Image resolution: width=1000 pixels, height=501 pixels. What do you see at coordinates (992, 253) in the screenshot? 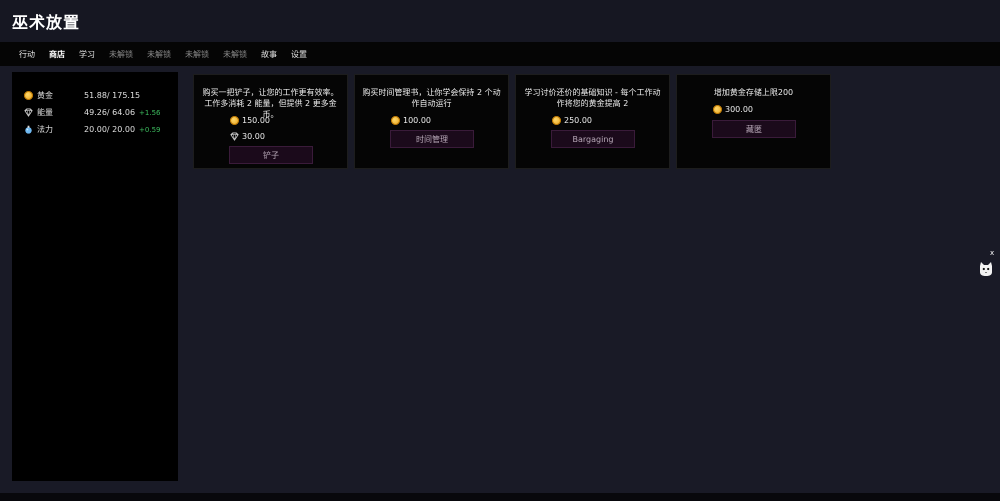
I see `floater-close-button: x` at bounding box center [992, 253].